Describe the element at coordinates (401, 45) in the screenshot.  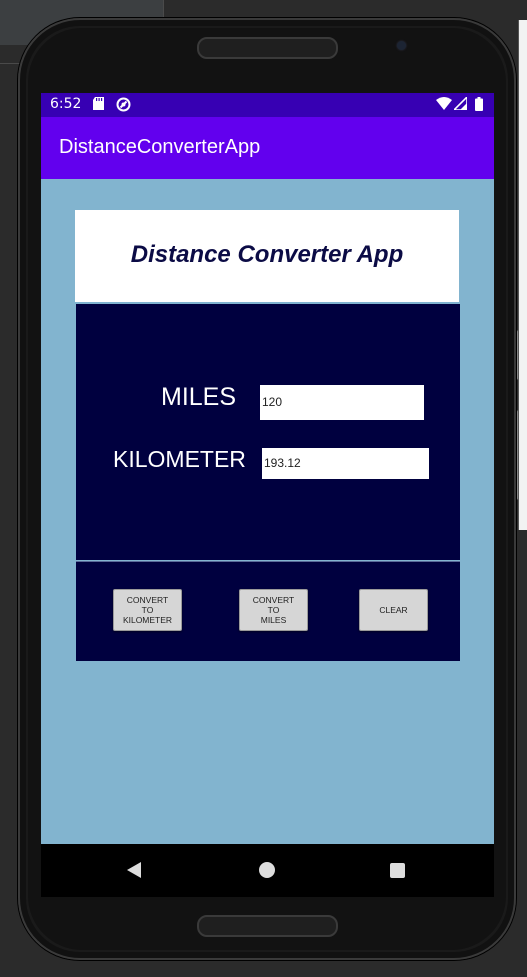
I see `front-camera` at that location.